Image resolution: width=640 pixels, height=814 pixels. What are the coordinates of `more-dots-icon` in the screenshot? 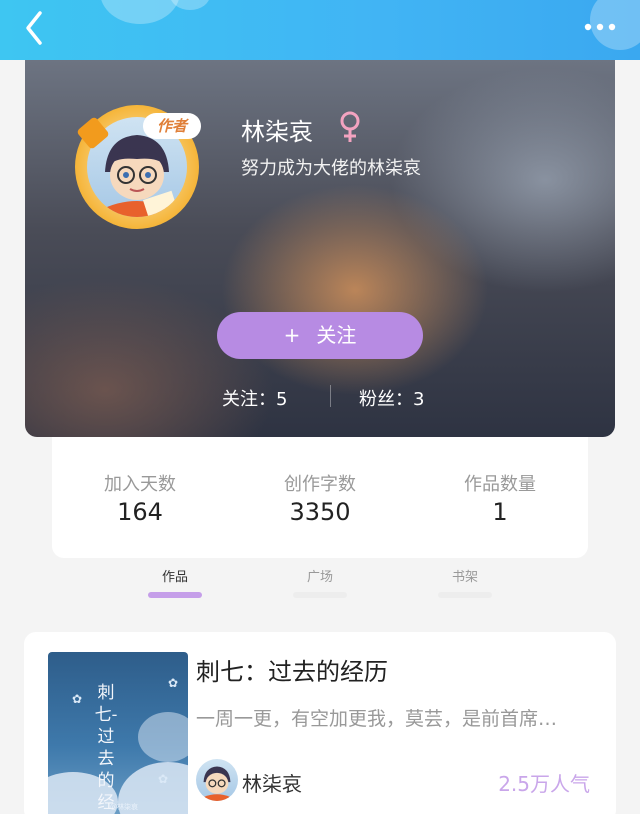 It's located at (600, 27).